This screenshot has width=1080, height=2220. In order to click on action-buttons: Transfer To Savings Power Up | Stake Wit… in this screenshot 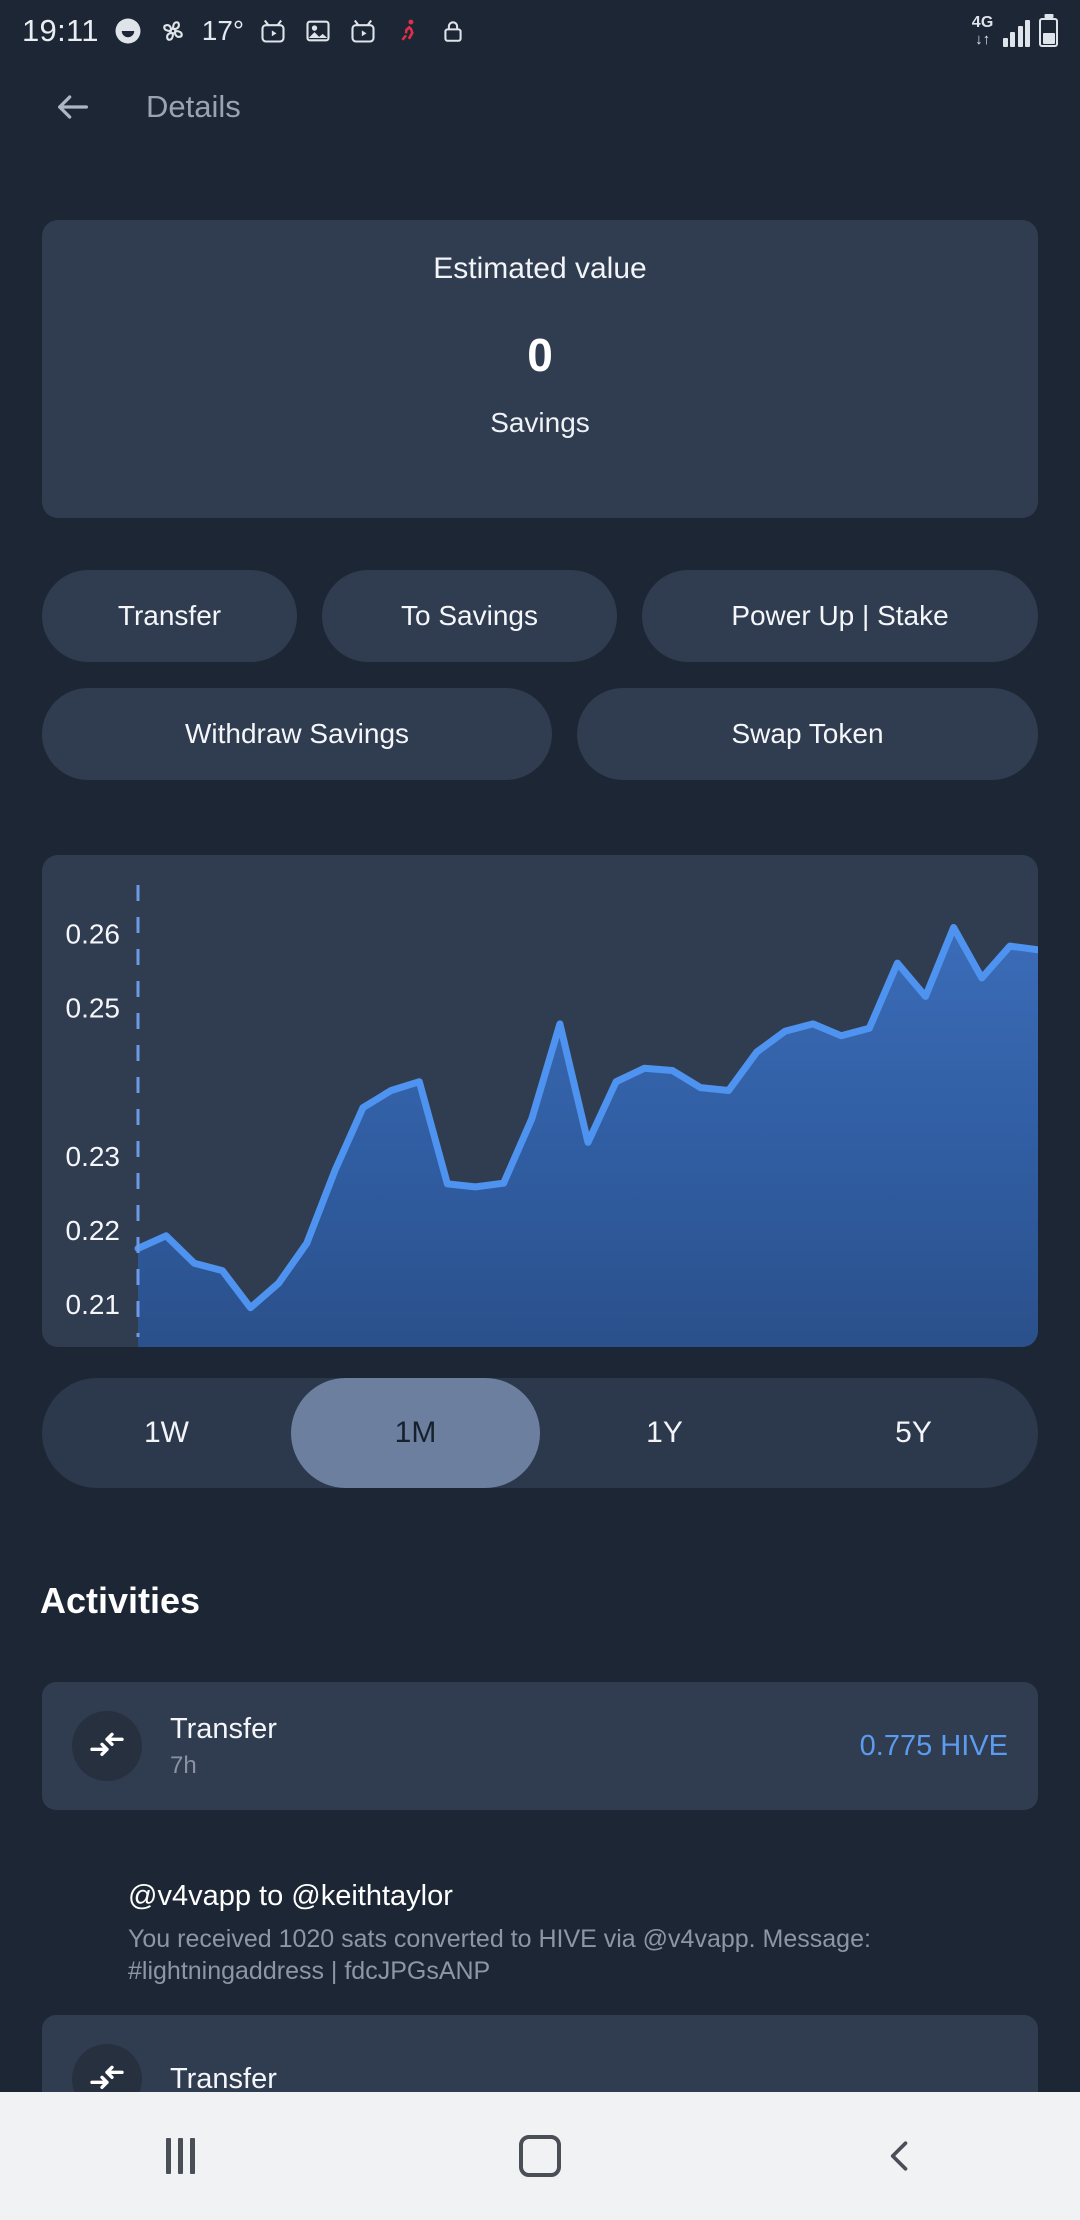, I will do `click(540, 688)`.